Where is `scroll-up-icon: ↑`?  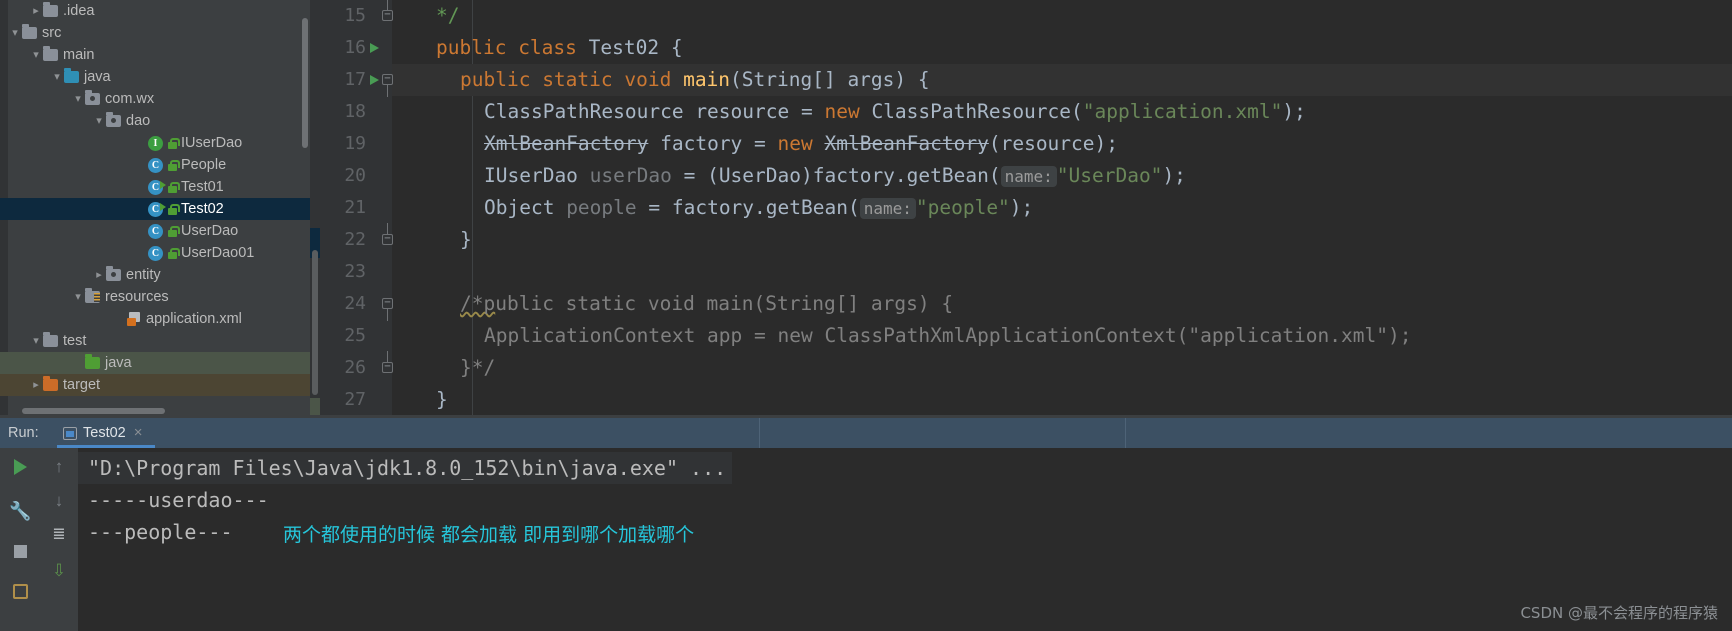
scroll-up-icon: ↑ is located at coordinates (59, 467).